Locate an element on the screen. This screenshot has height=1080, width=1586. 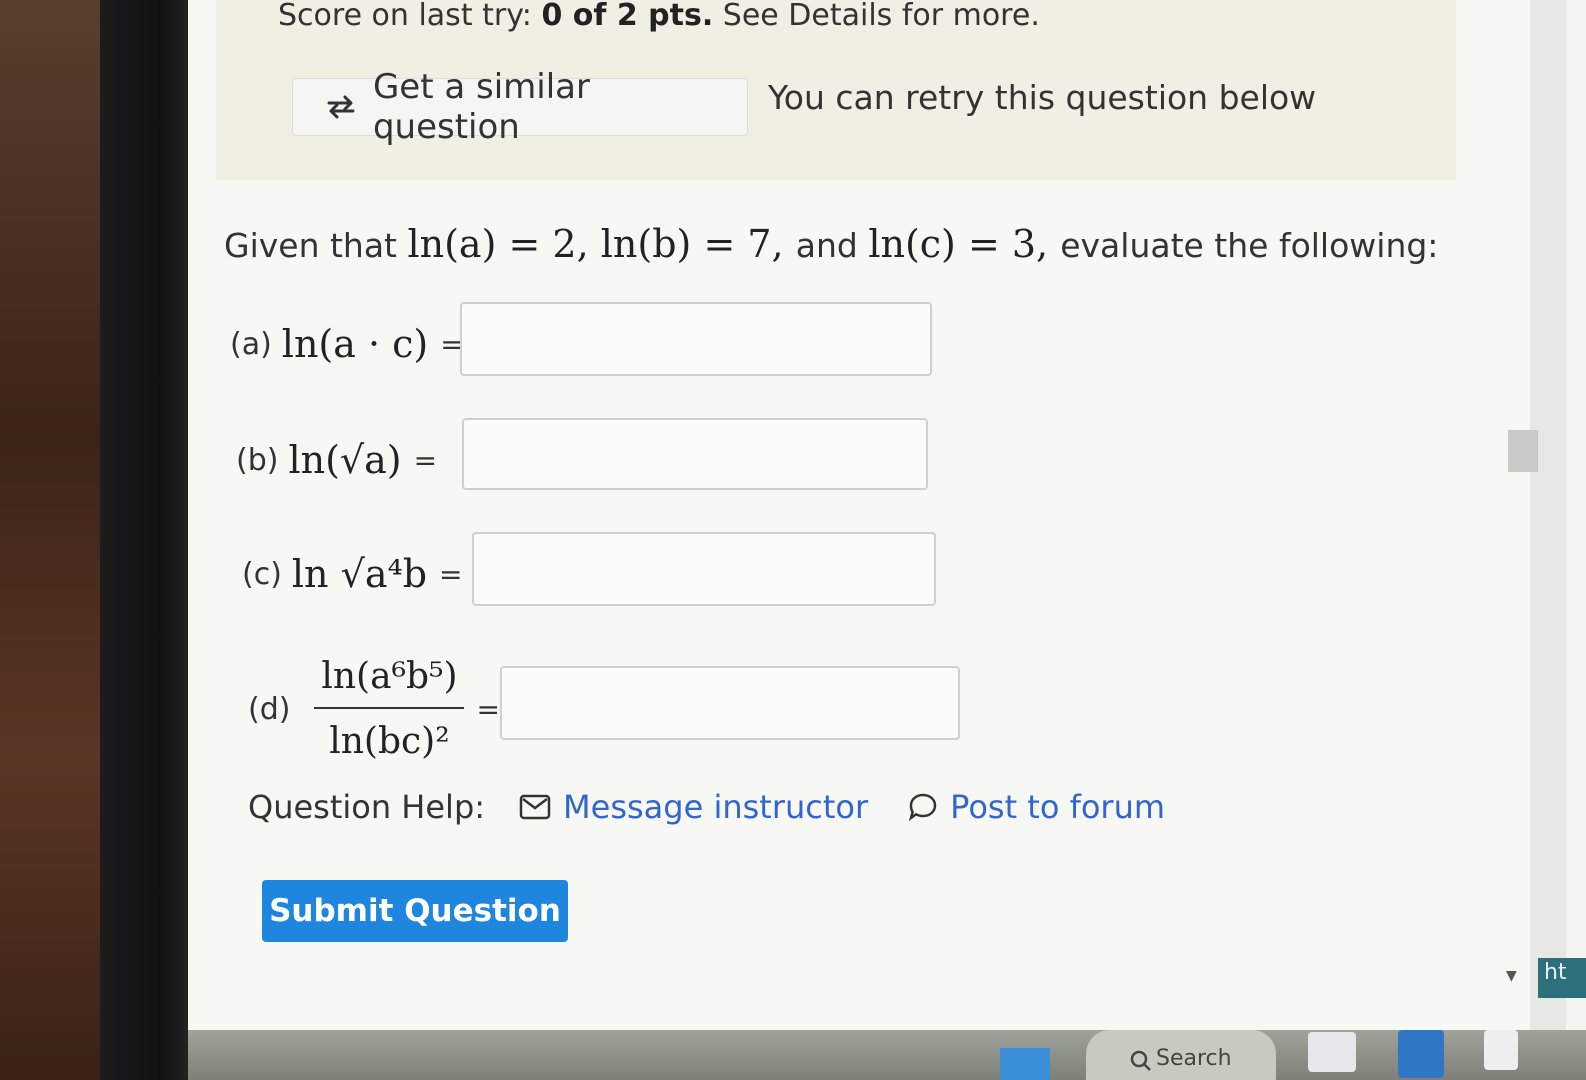
post-to-forum-link: Post to forum is located at coordinates (1036, 807).